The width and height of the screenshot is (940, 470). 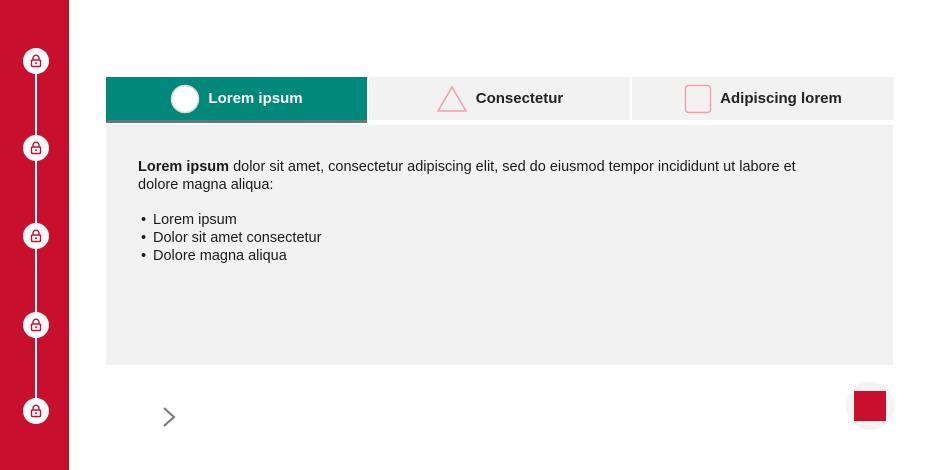 I want to click on tab-bar: Lorem ipsum Consectetur Adipiscing lorem, so click(x=500, y=100).